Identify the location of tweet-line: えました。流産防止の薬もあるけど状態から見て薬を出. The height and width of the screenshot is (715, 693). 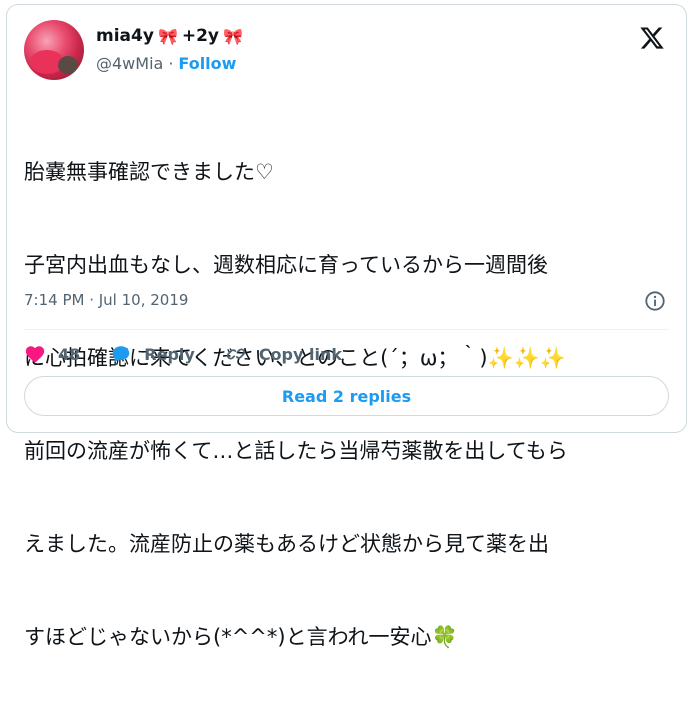
(286, 544).